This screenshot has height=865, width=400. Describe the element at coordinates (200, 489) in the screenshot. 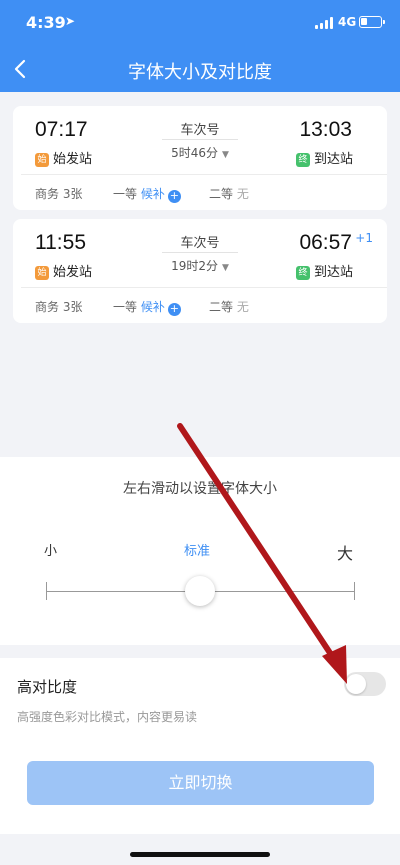

I see `font-size-hint: 左右滑动以设置字体大小` at that location.